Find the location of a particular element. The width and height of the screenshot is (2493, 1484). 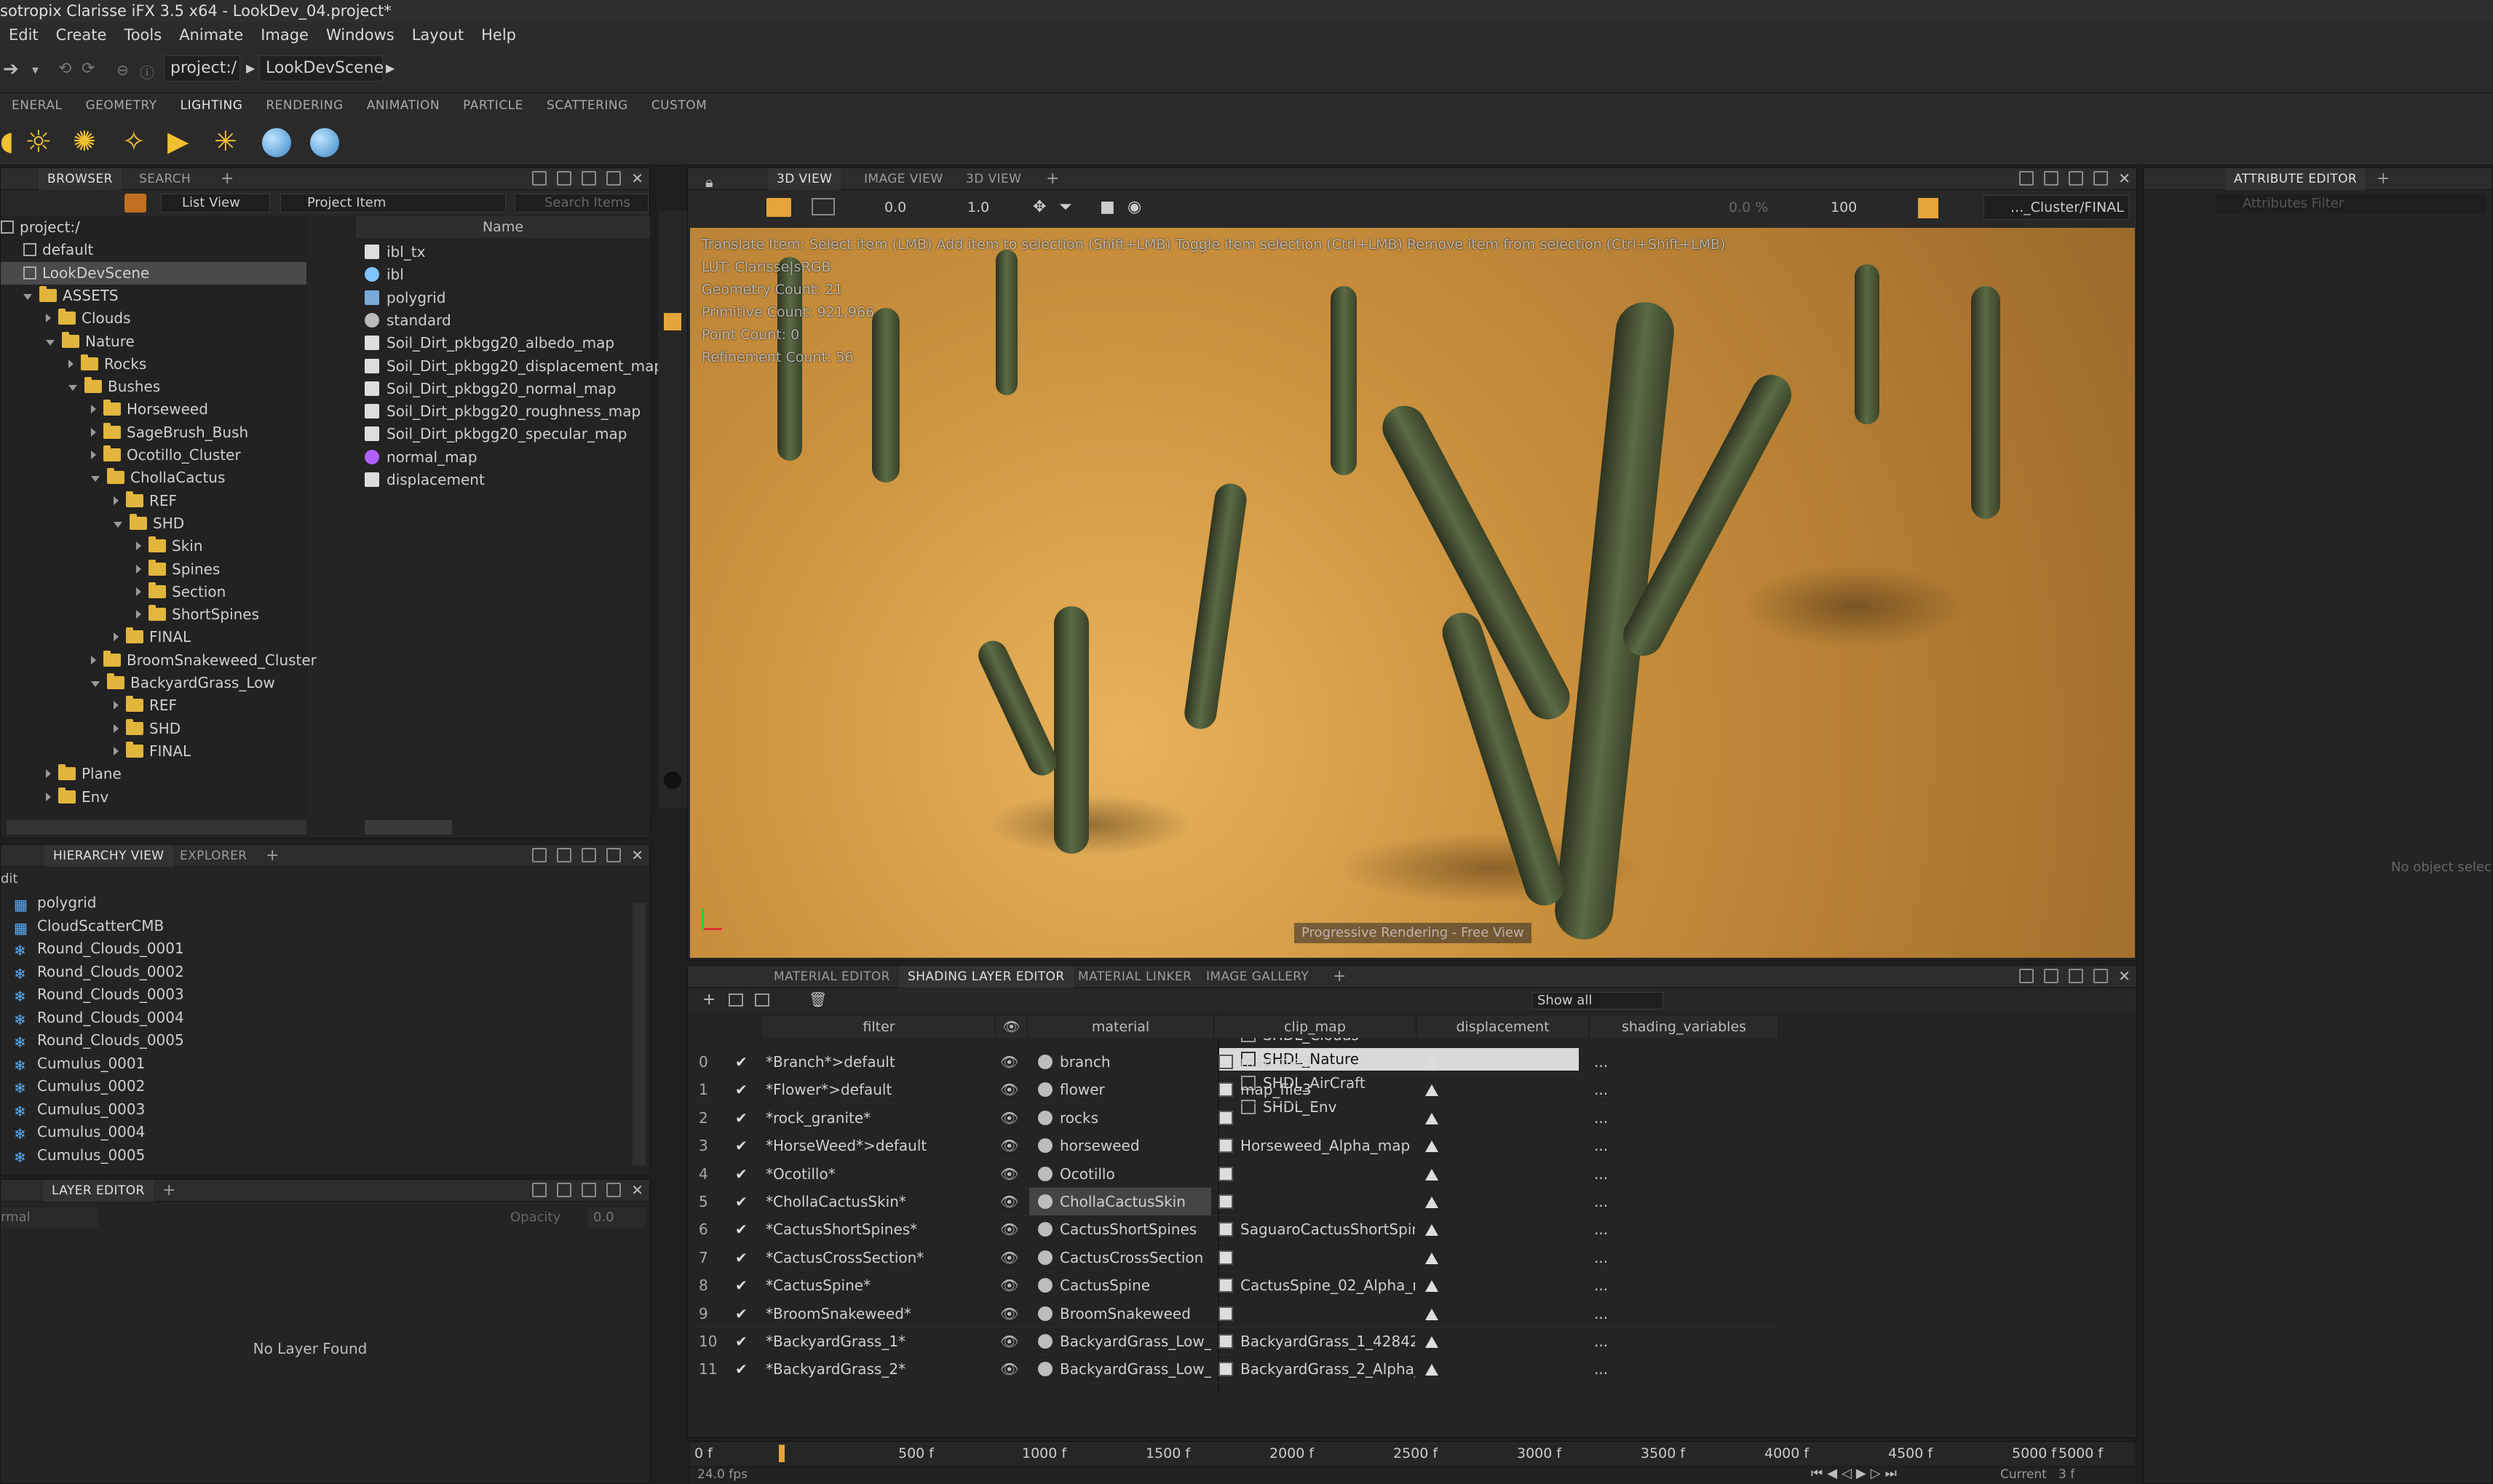

path-more-icon: ▶ is located at coordinates (390, 68).